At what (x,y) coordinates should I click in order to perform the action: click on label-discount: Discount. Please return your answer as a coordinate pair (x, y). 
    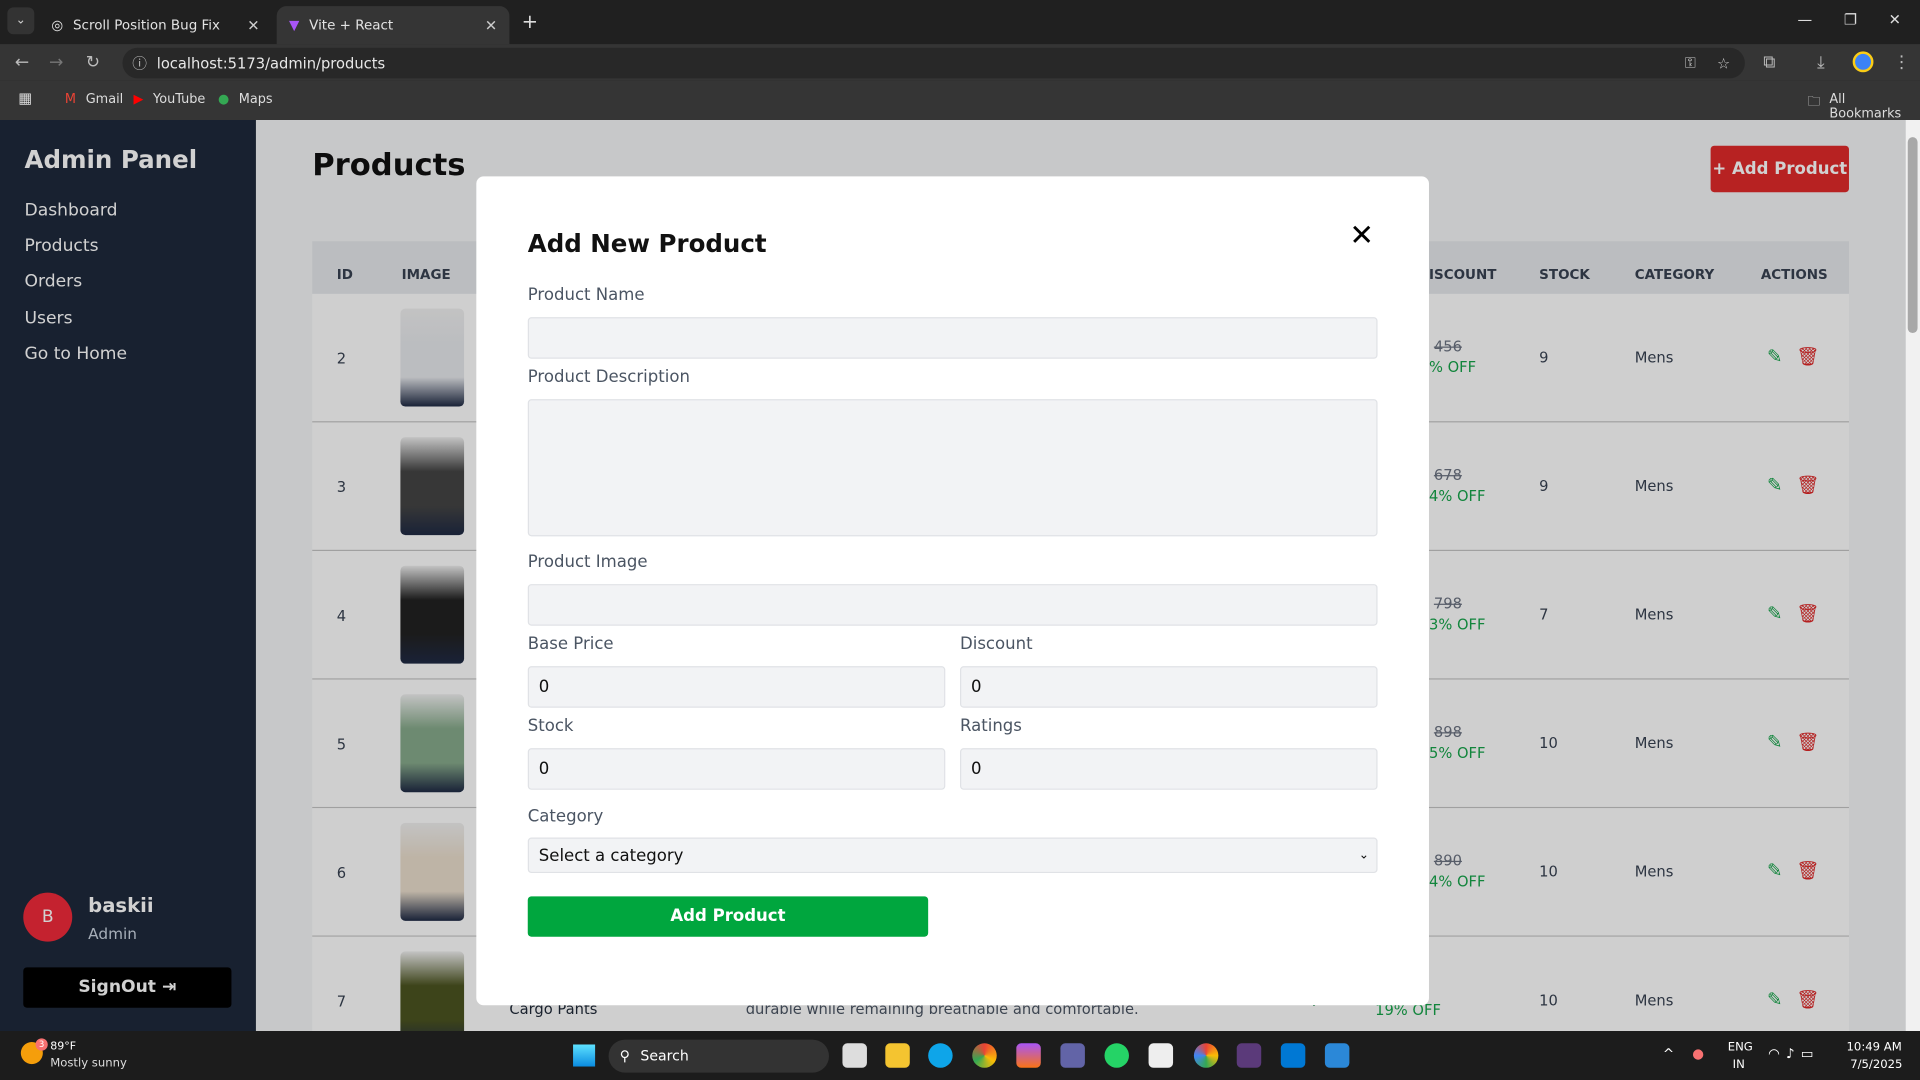
    Looking at the image, I should click on (996, 644).